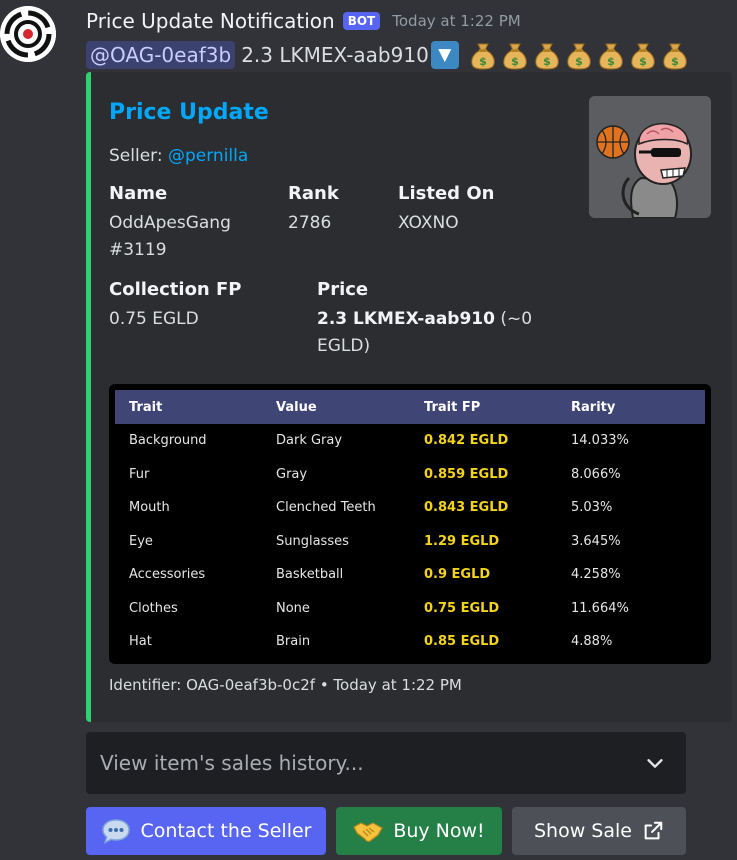 Image resolution: width=737 pixels, height=860 pixels. Describe the element at coordinates (410, 642) in the screenshot. I see `trait-row: Hat Brain 0.85 EGLD 4.88%` at that location.